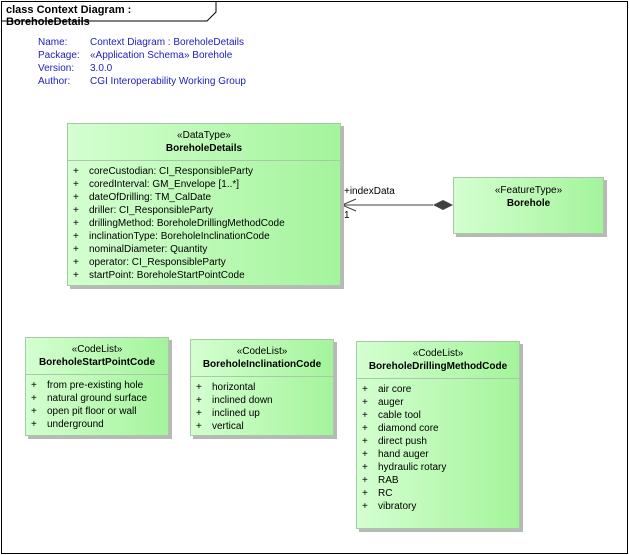  I want to click on attribute-item: + natural ground surface, so click(99, 398).